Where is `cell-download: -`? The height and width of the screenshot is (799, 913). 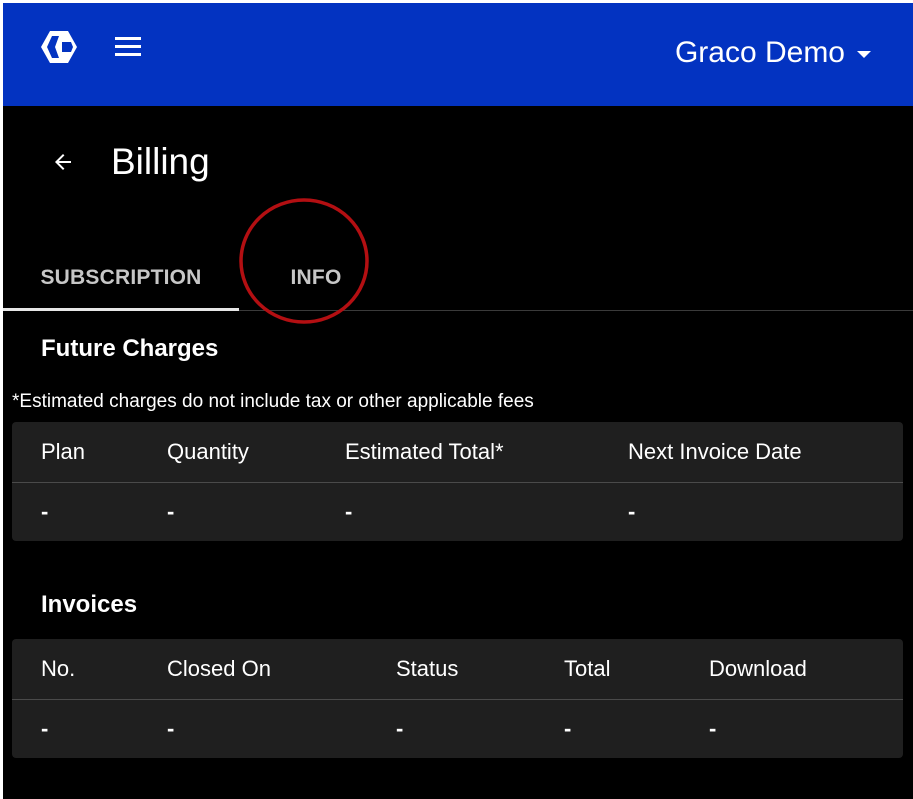 cell-download: - is located at coordinates (713, 728).